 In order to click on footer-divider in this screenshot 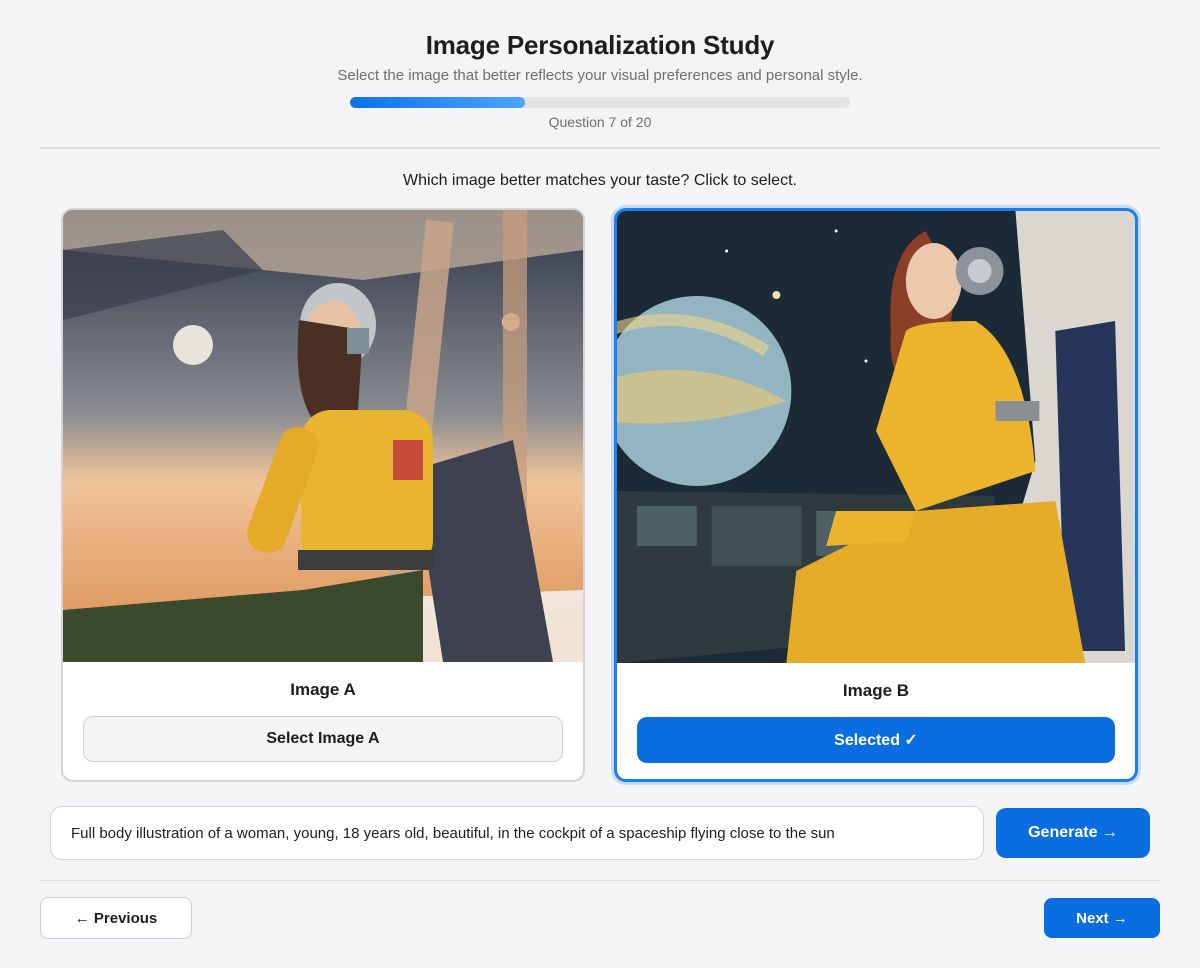, I will do `click(600, 880)`.